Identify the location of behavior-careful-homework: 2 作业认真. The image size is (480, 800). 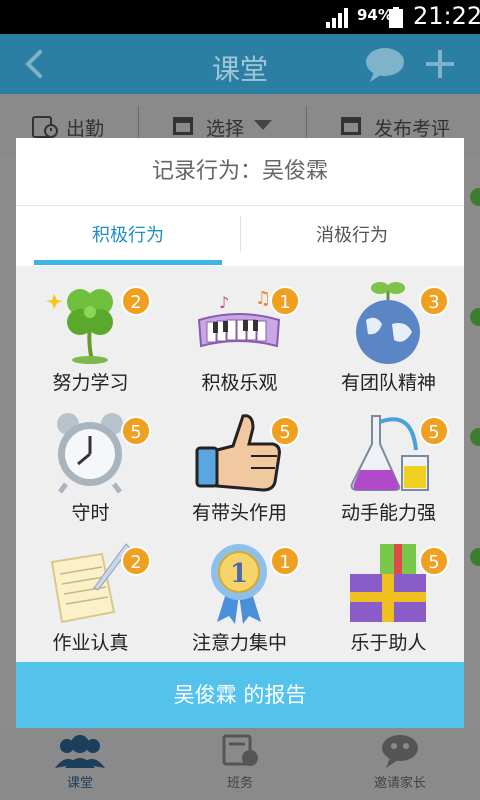
(90, 591).